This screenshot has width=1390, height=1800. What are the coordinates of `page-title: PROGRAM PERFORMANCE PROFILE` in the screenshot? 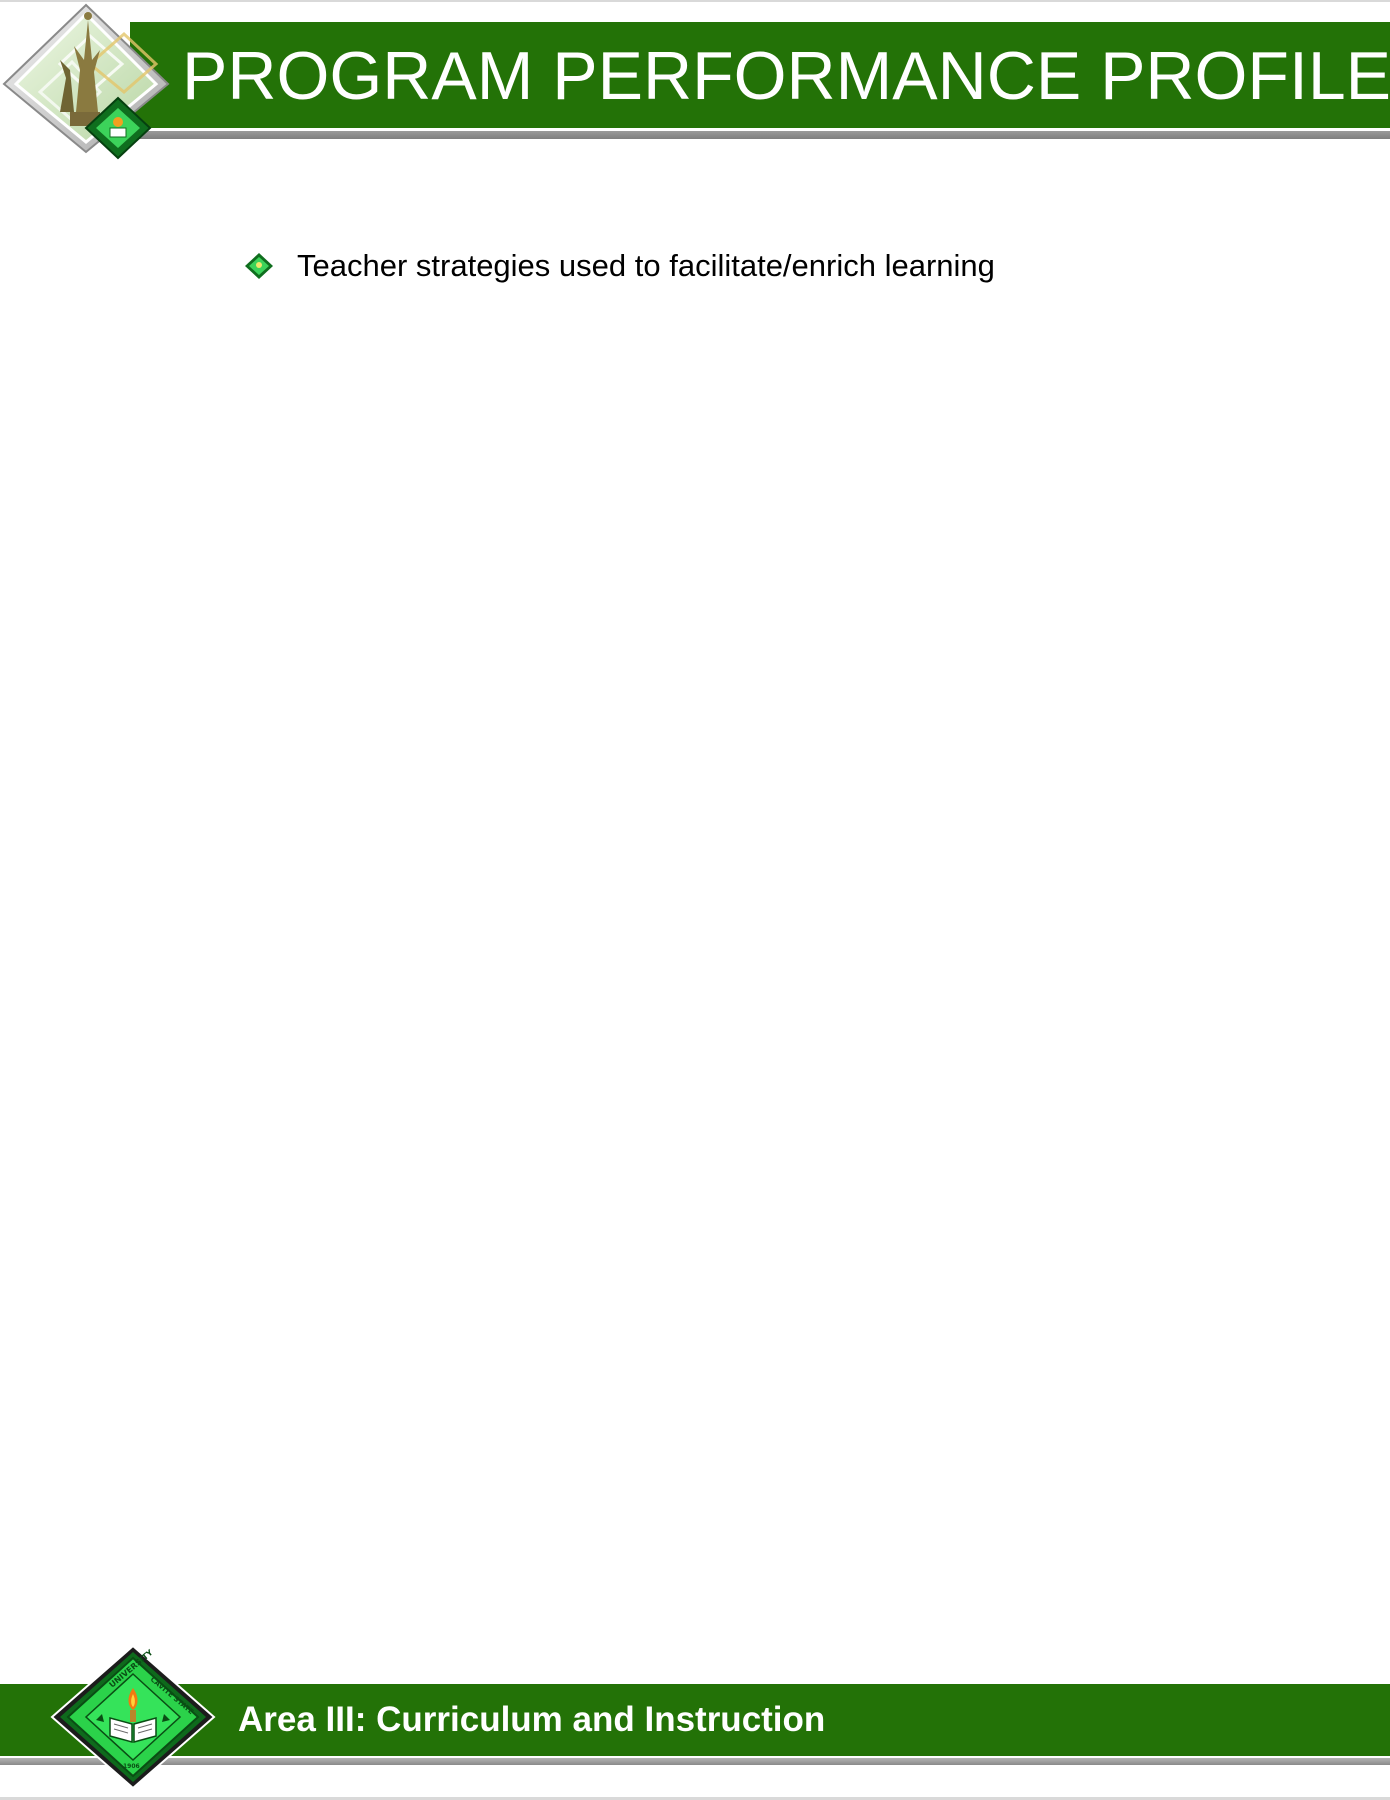 It's located at (786, 76).